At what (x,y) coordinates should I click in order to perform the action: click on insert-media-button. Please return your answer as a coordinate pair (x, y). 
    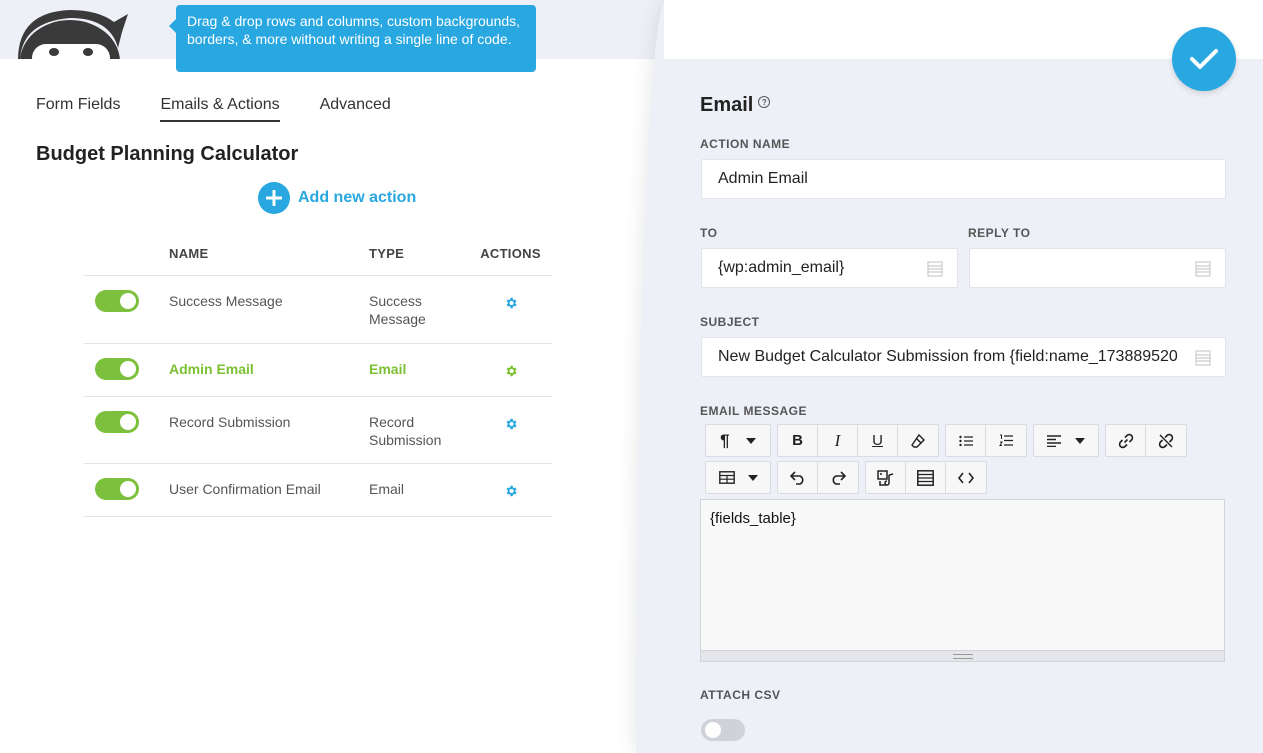
    Looking at the image, I should click on (886, 477).